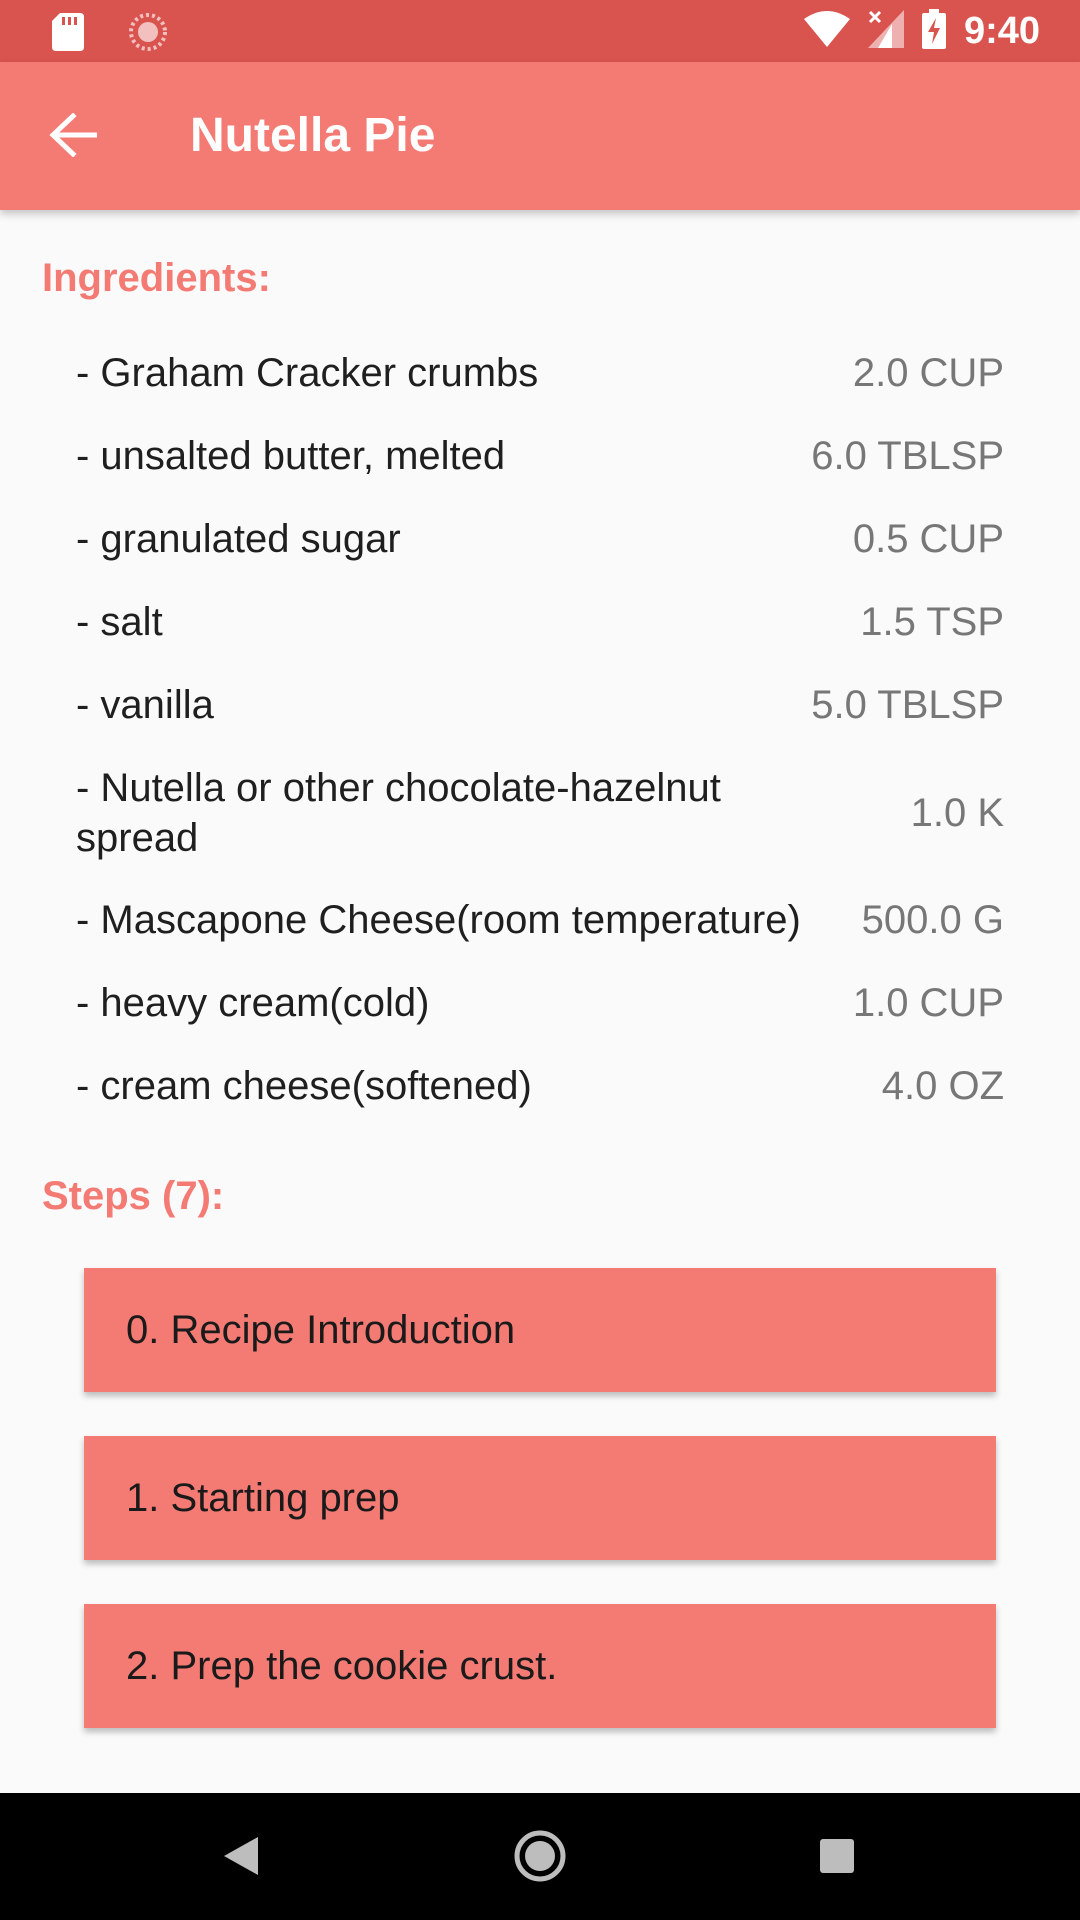 The width and height of the screenshot is (1080, 1920). I want to click on recents-square-icon, so click(837, 1858).